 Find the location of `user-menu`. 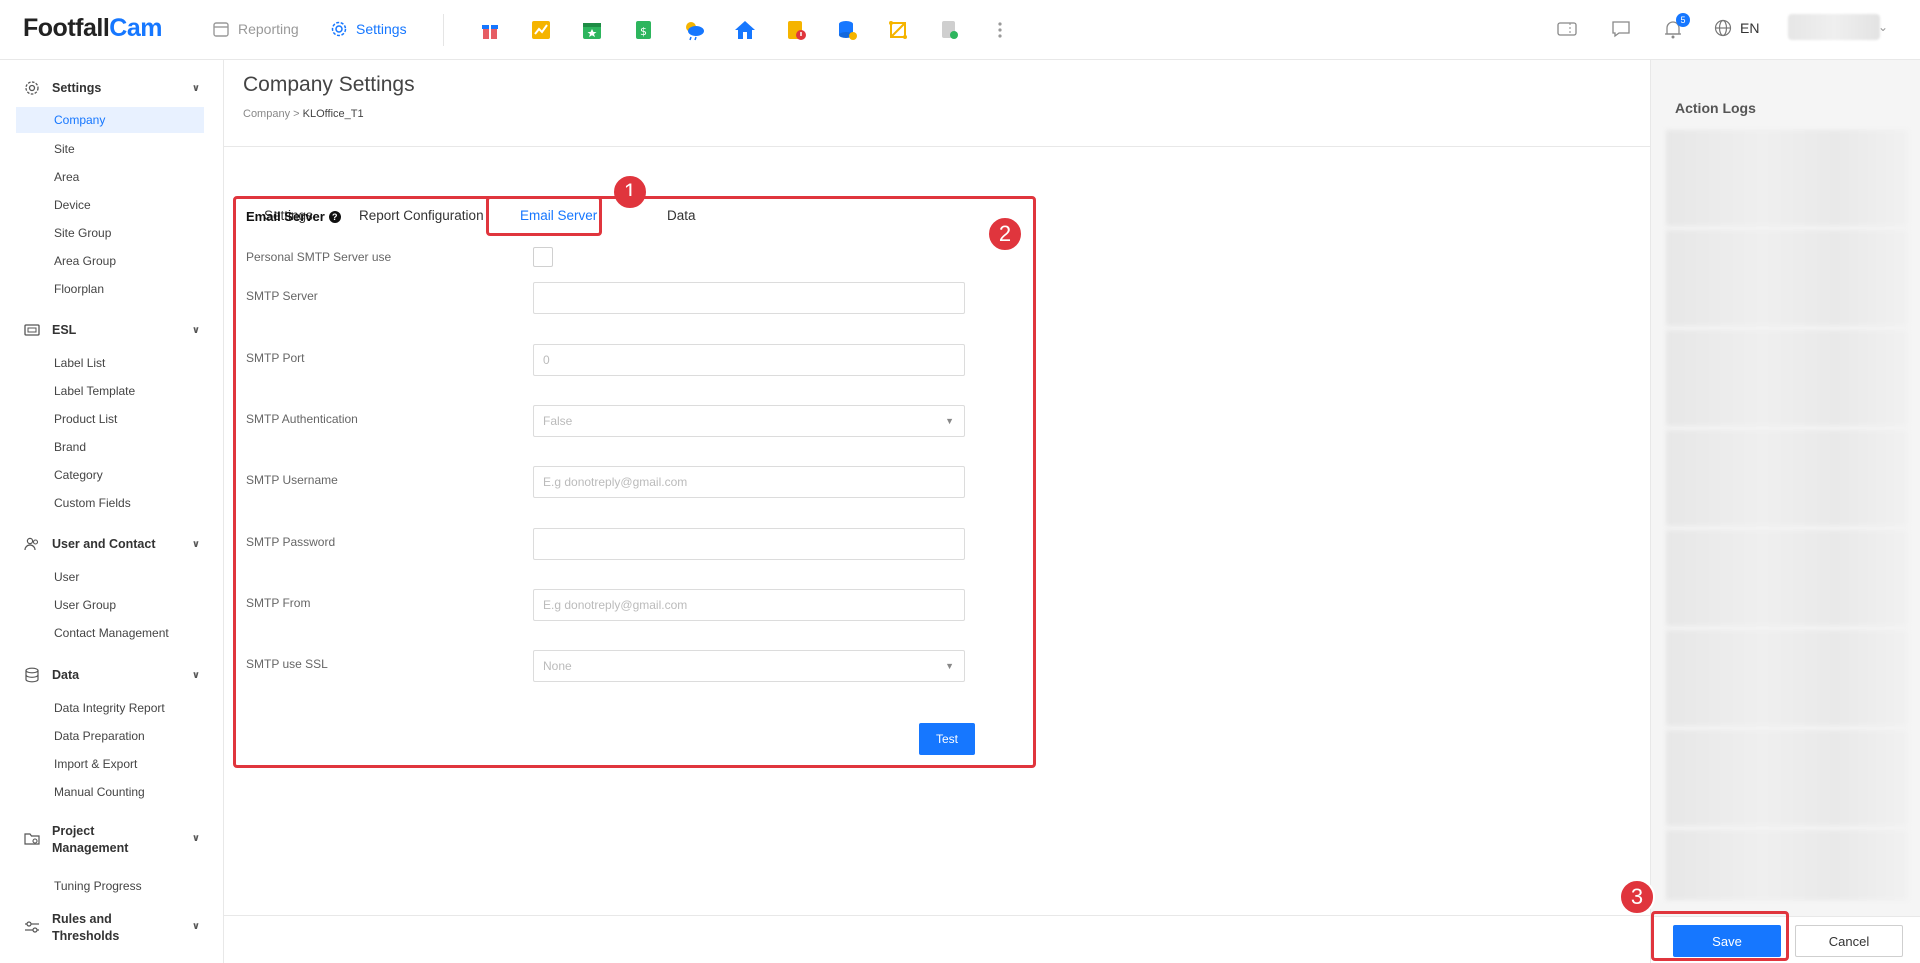

user-menu is located at coordinates (1834, 27).